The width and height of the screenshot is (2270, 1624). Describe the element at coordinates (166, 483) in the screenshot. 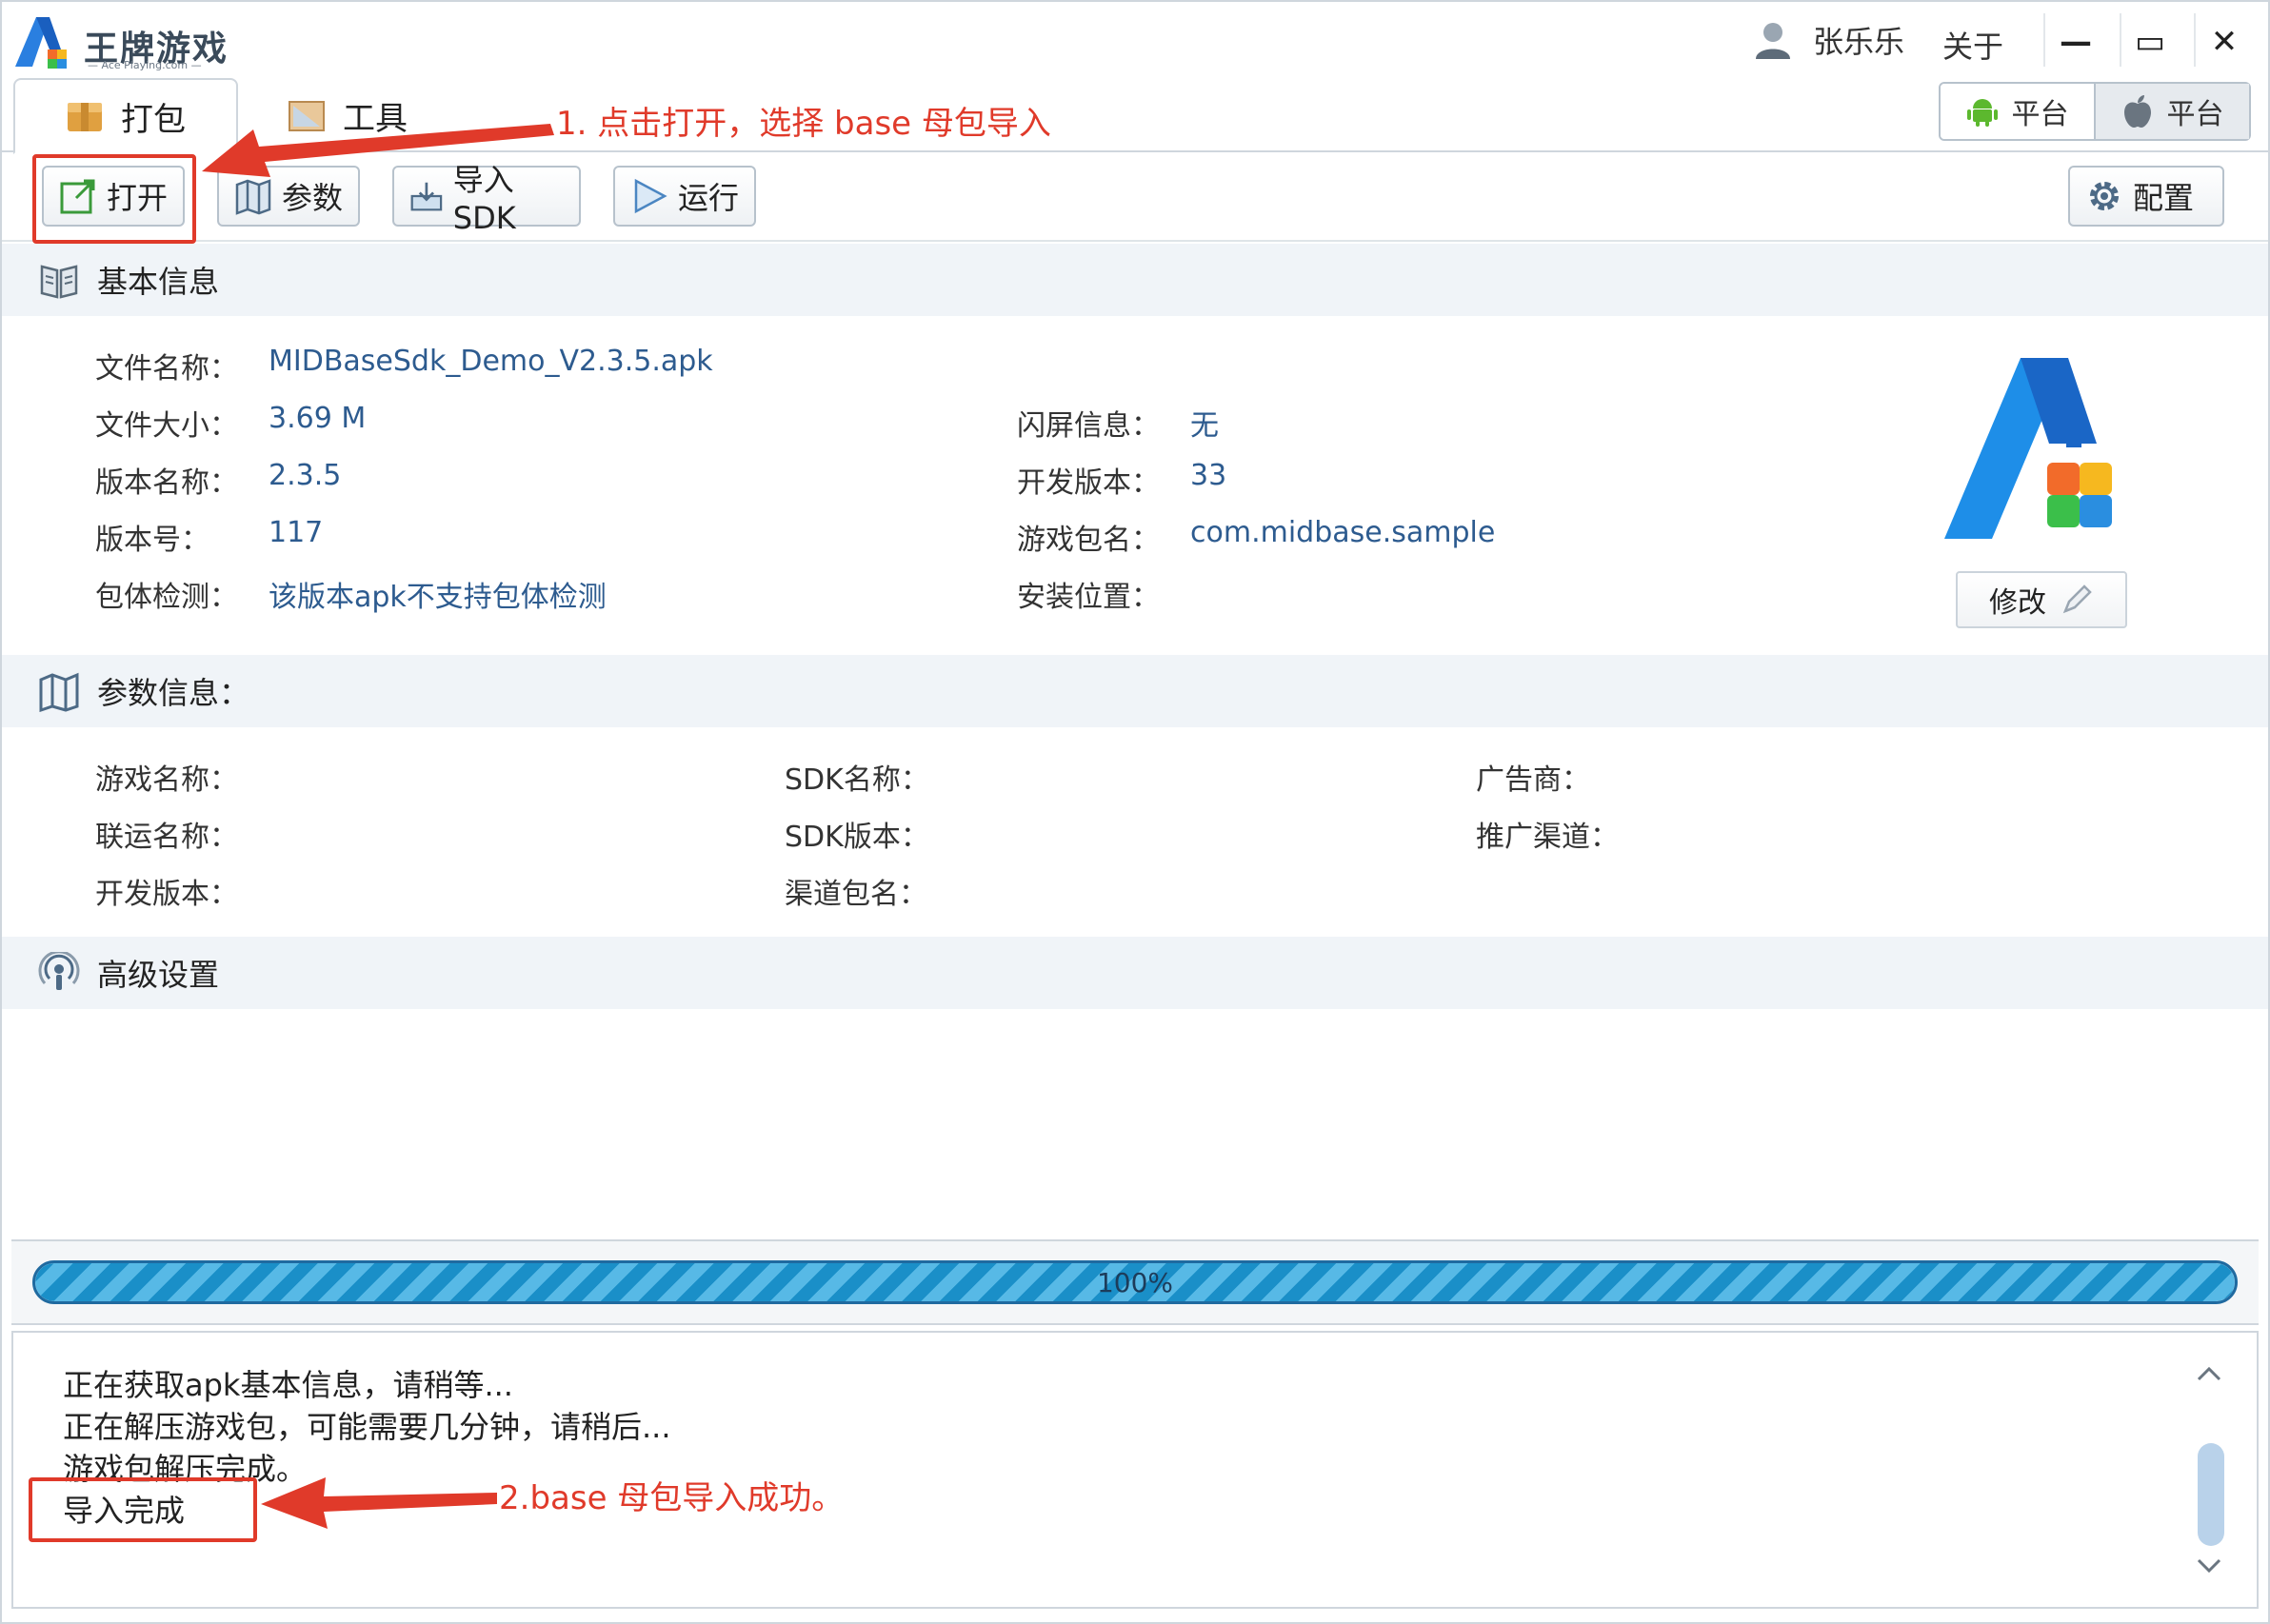

I see `version-name-label: 版本名称：` at that location.